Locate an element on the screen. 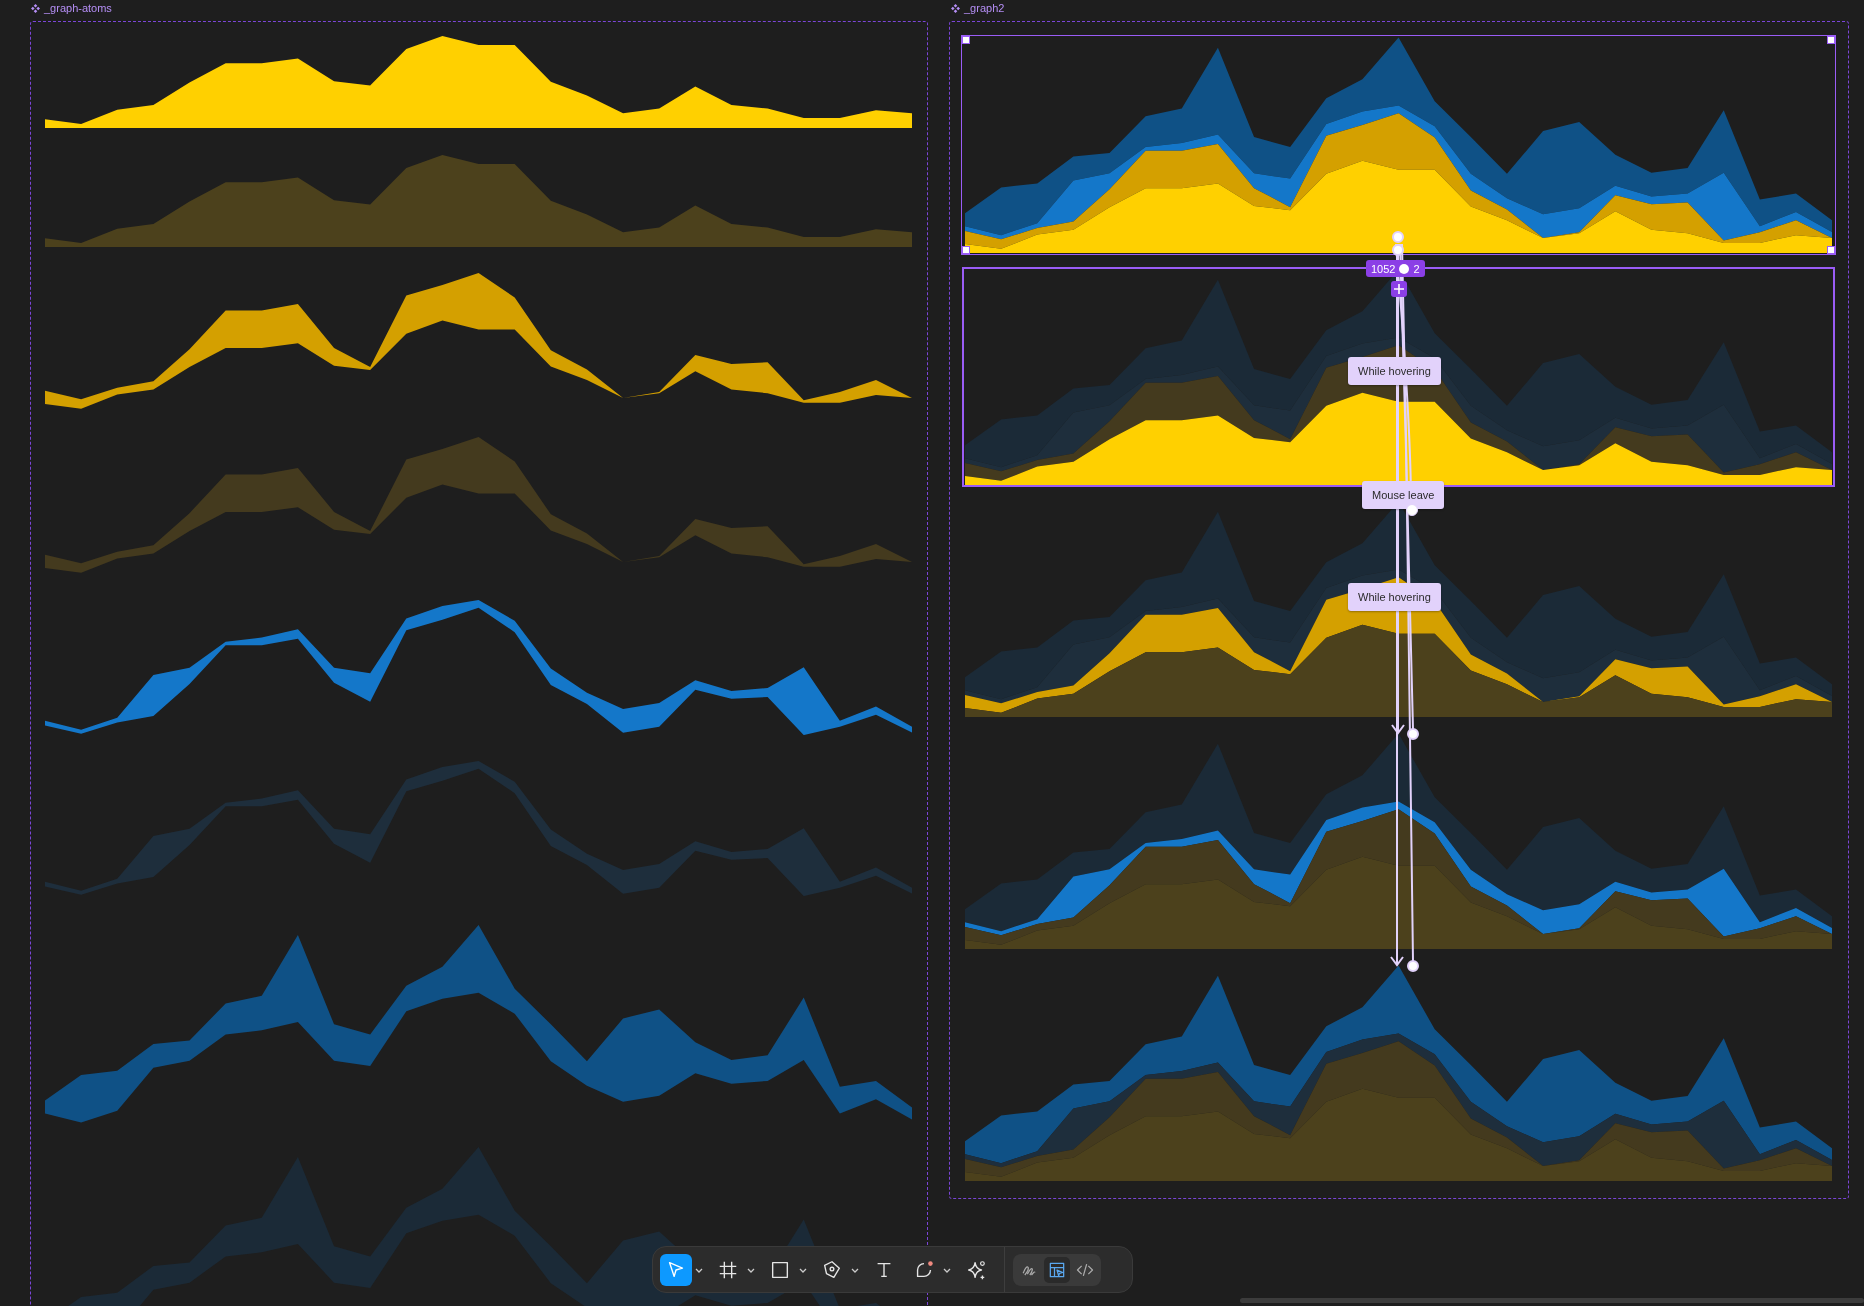 The width and height of the screenshot is (1864, 1306). width-value: 1052 is located at coordinates (1383, 268).